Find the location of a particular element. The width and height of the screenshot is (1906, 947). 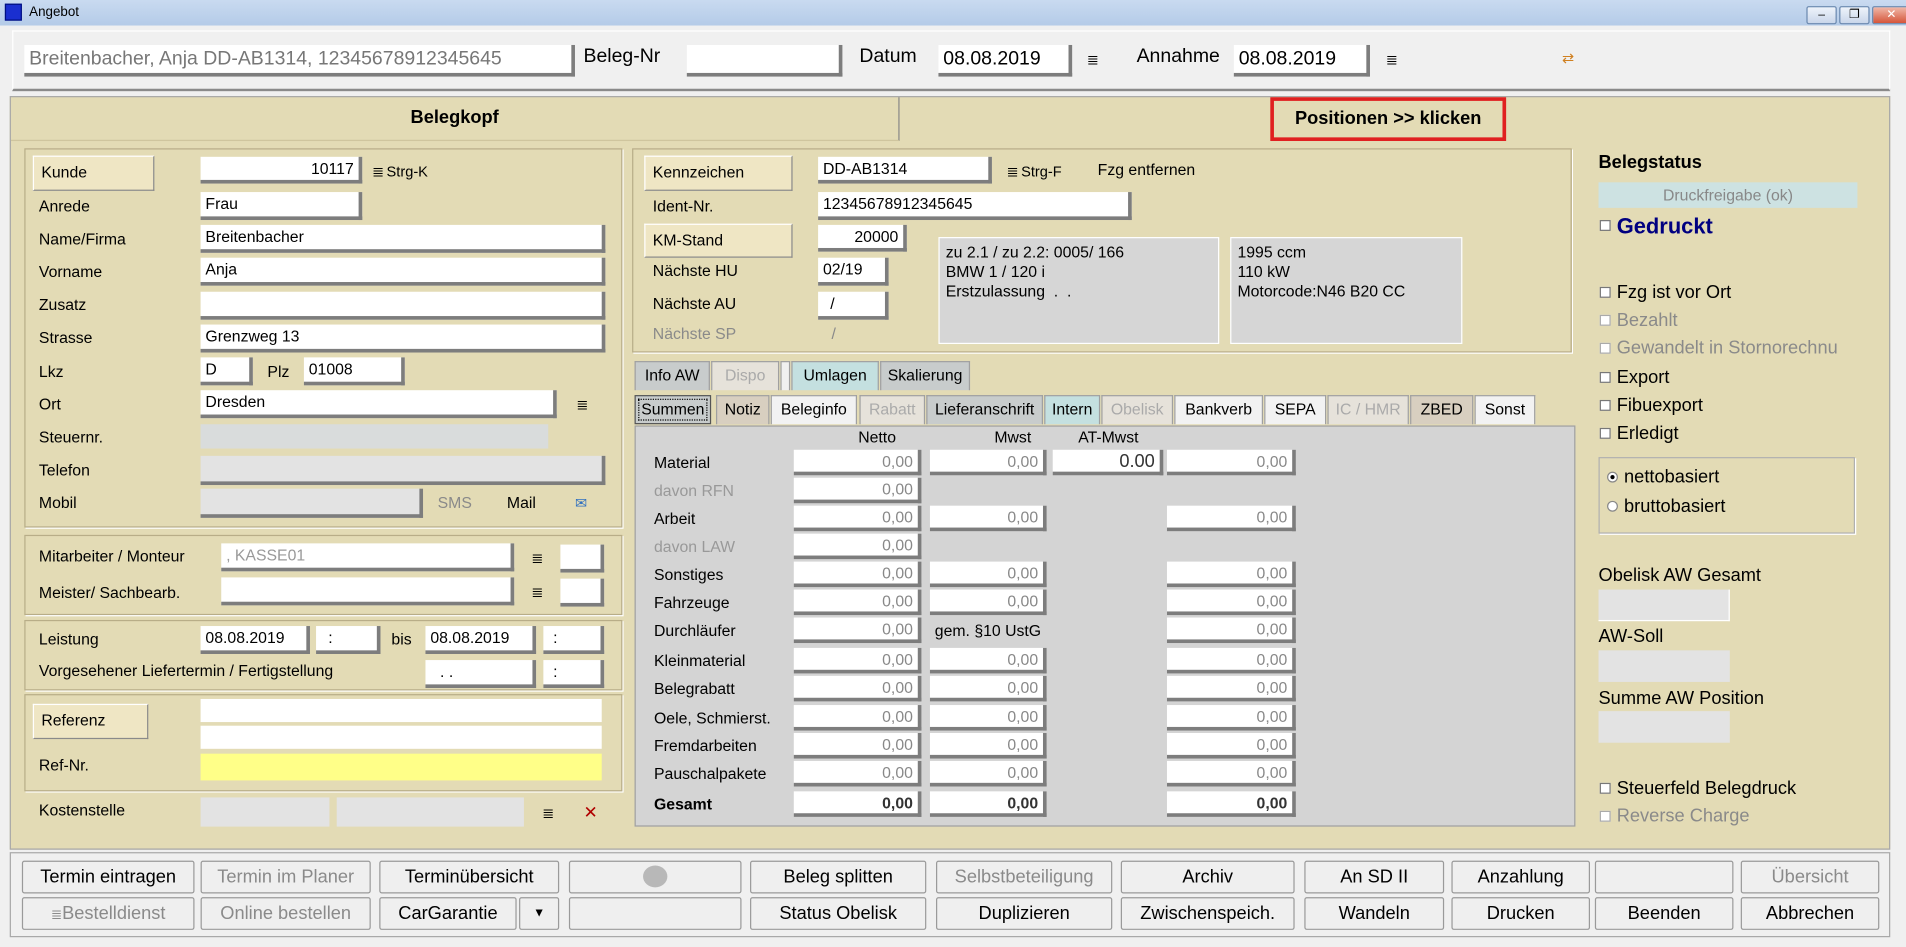

an-sd-ii-button: An SD II is located at coordinates (1374, 877).